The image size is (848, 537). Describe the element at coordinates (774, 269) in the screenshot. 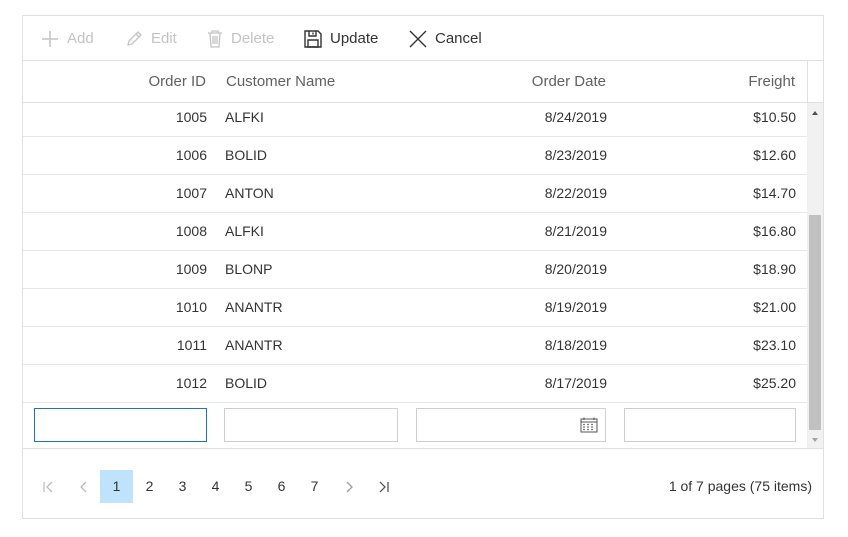

I see `cell-freight: $18.90` at that location.